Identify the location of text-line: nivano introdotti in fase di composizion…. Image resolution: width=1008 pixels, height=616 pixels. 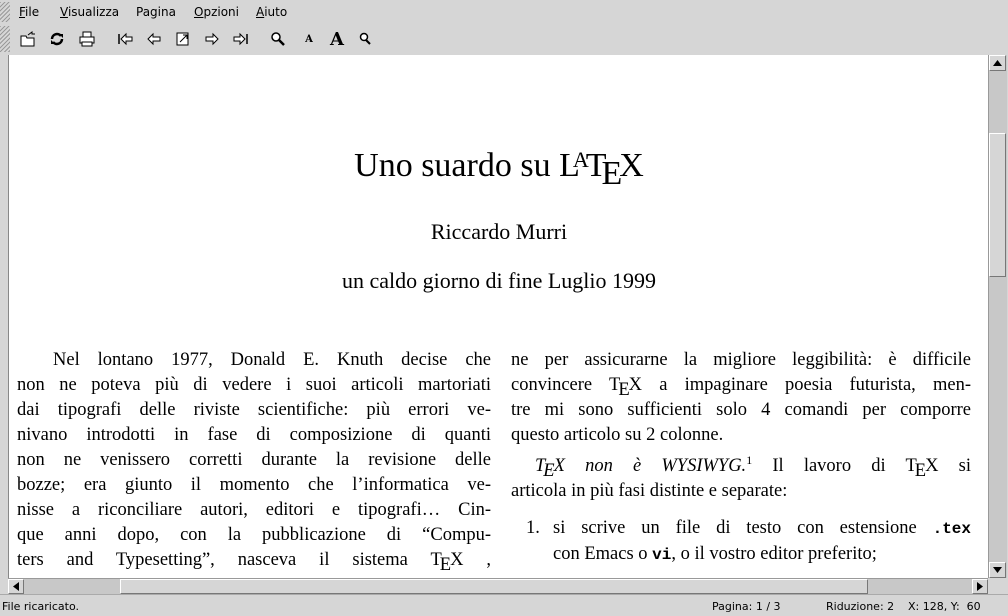
(254, 435).